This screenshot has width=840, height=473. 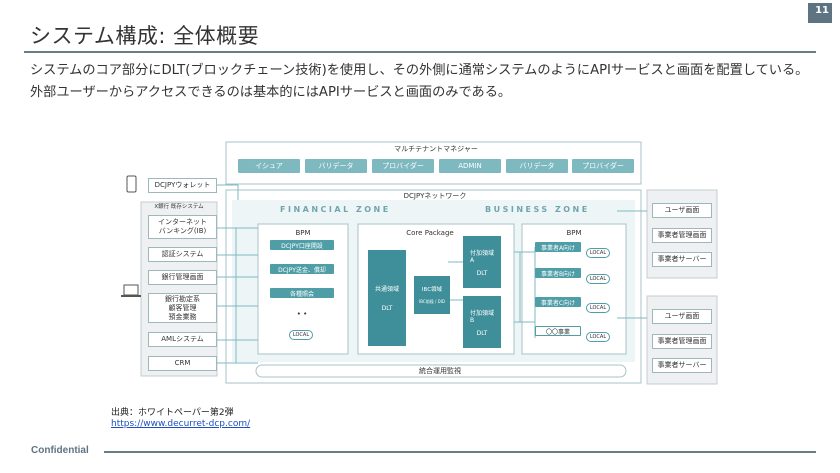 I want to click on right-top-user-screen: ユーザ画面, so click(x=682, y=210).